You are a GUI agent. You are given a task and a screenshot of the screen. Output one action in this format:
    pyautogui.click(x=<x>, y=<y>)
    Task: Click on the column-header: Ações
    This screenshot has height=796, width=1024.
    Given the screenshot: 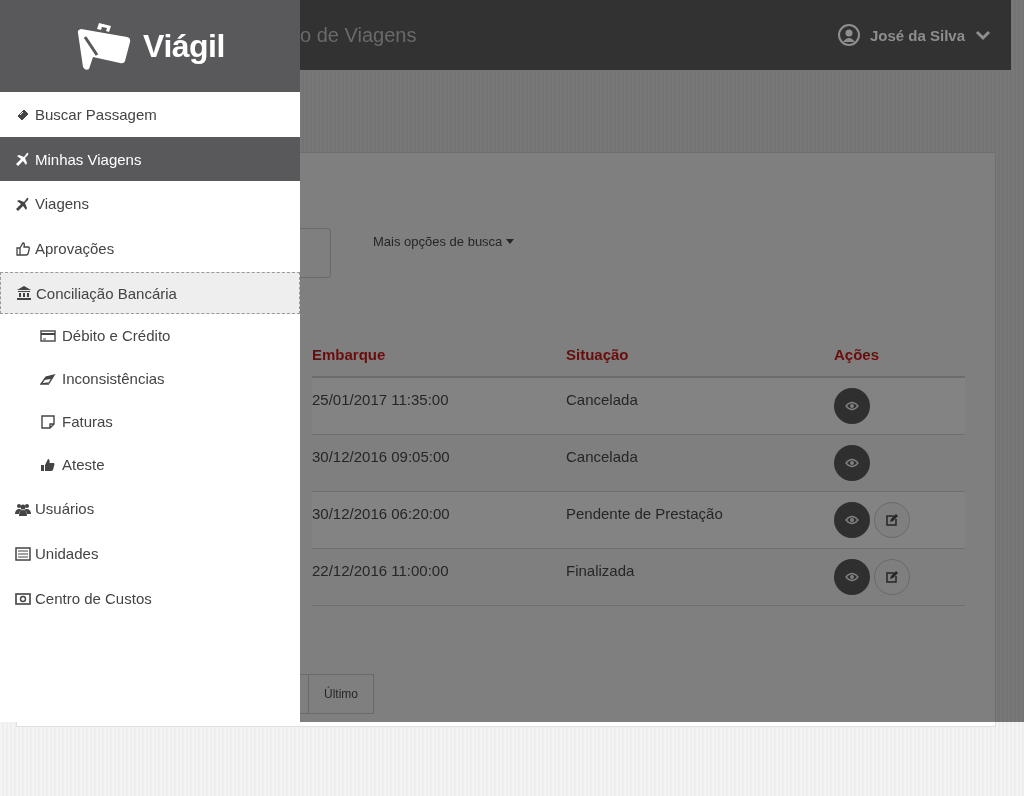 What is the action you would take?
    pyautogui.click(x=857, y=354)
    